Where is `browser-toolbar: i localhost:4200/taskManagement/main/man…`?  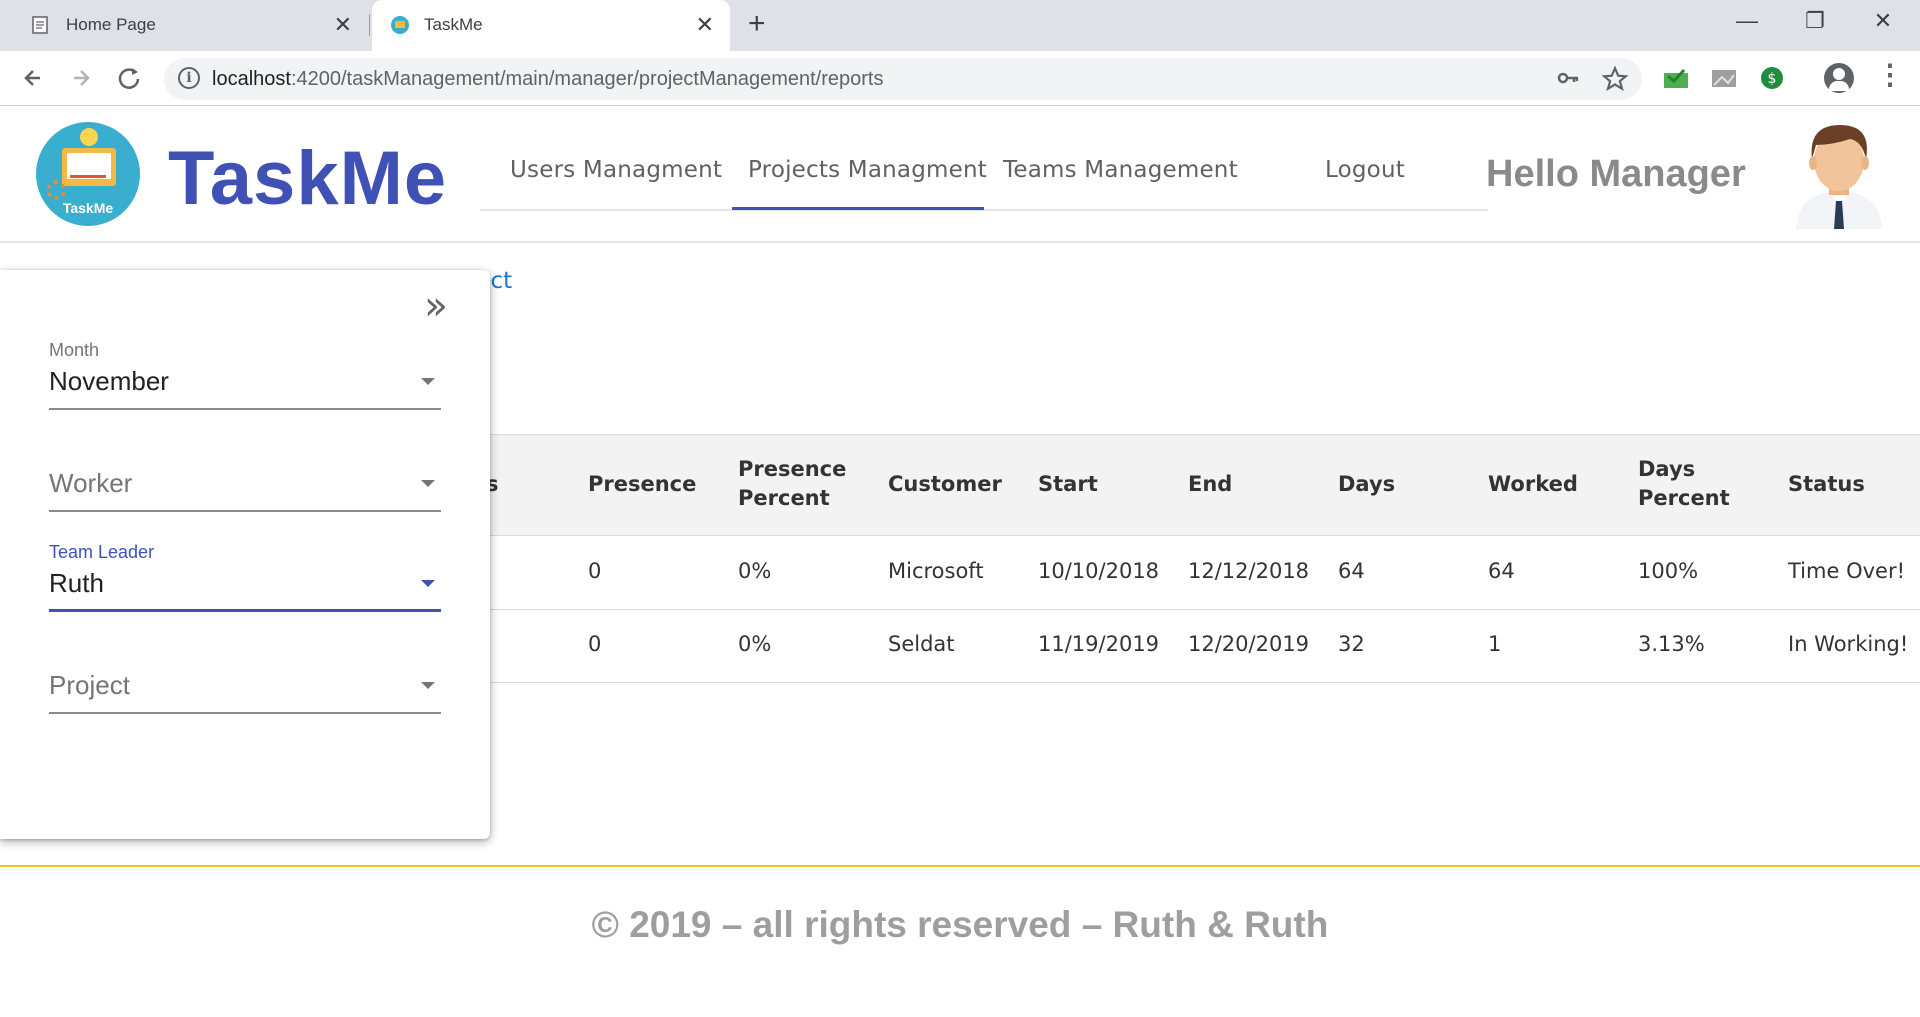 browser-toolbar: i localhost:4200/taskManagement/main/man… is located at coordinates (960, 78).